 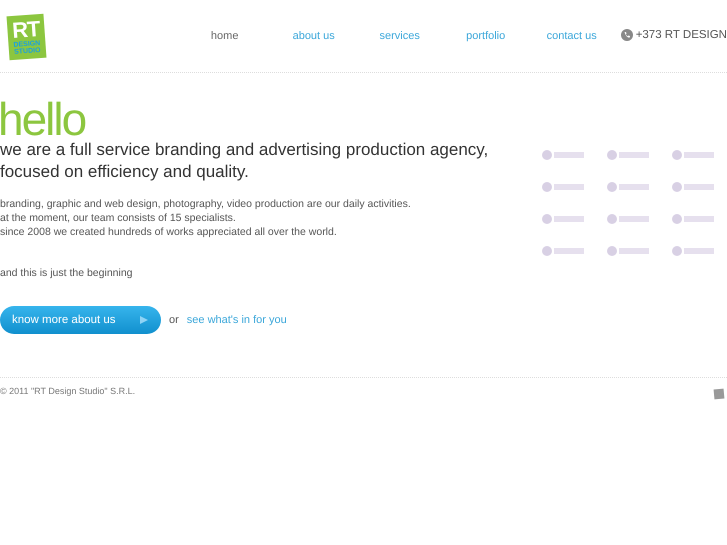 What do you see at coordinates (224, 36) in the screenshot?
I see `nav-link: home` at bounding box center [224, 36].